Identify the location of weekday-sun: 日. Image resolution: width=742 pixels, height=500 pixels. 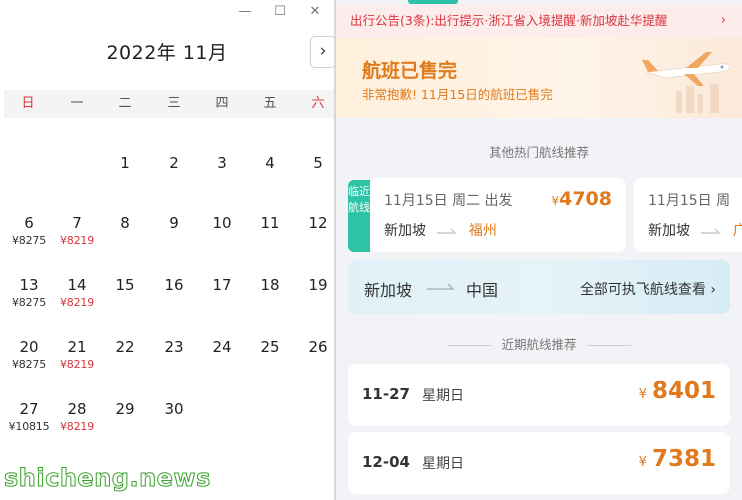
(28, 103).